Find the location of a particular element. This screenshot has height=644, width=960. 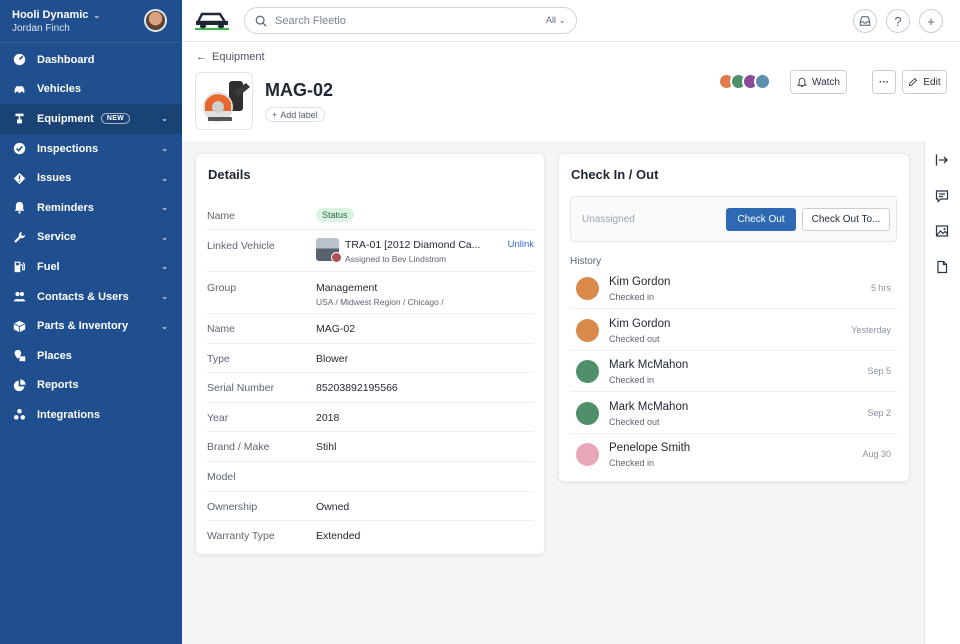

detail-value: MAG-02 is located at coordinates (336, 329).